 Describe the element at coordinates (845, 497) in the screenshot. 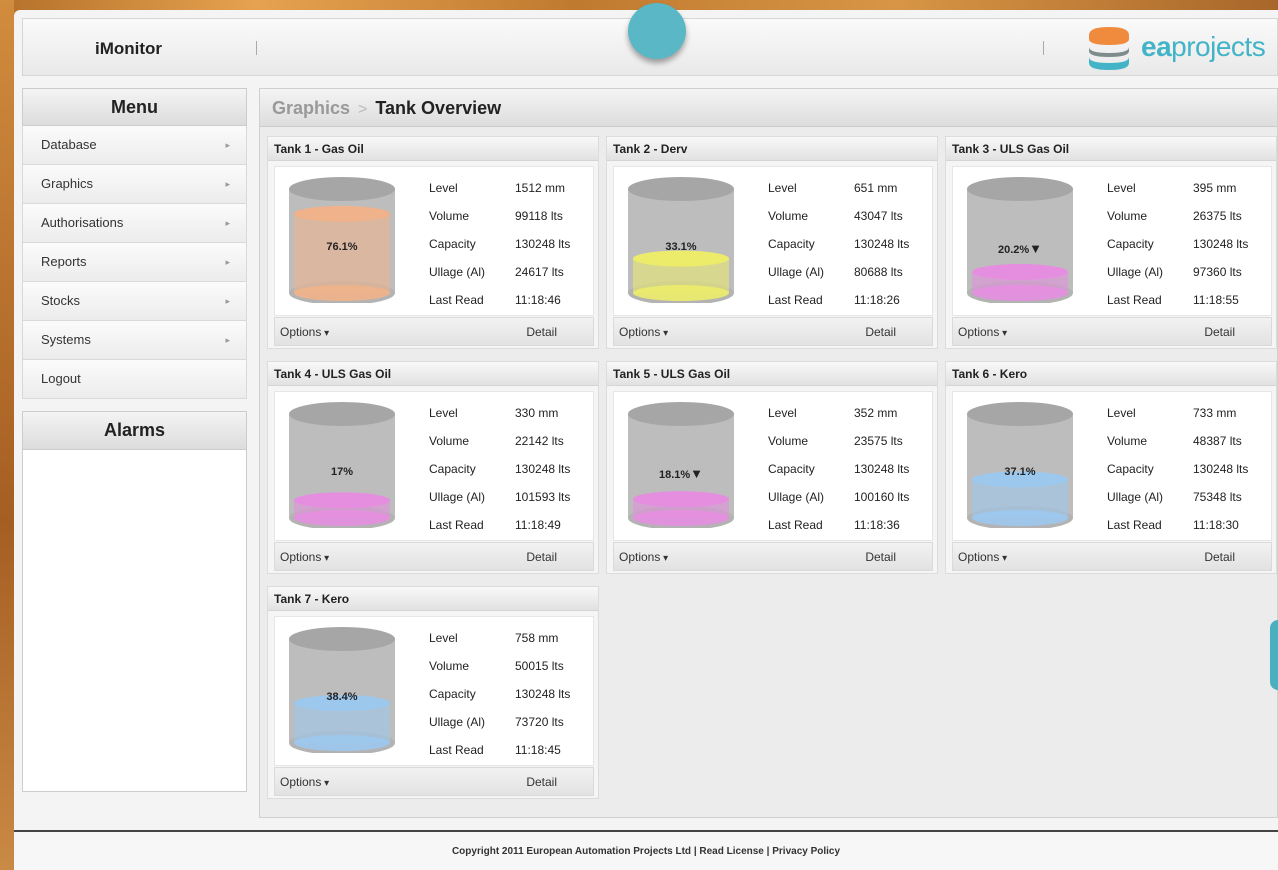

I see `reading-row-ullage: Ullage (Al) 100160 lts` at that location.